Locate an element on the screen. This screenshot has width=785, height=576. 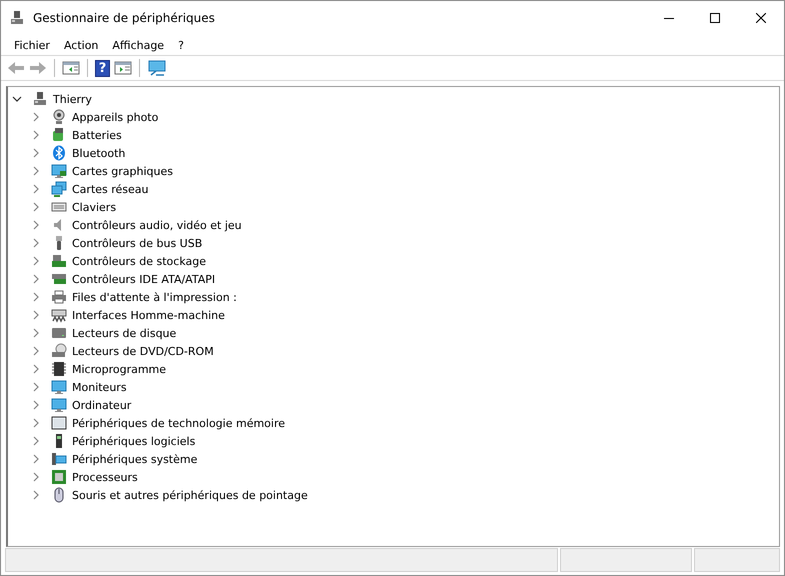
bluetooth-icon is located at coordinates (59, 153).